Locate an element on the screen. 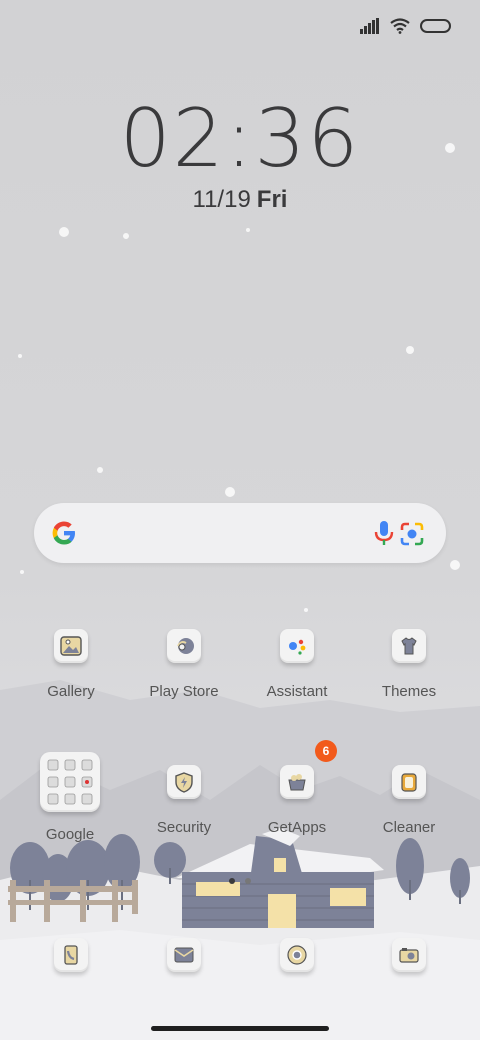 The height and width of the screenshot is (1040, 480). wifi-icon is located at coordinates (400, 28).